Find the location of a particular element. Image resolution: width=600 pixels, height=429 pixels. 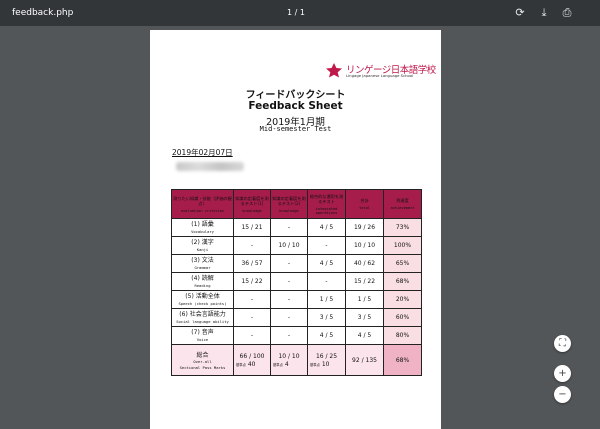

total-test3: 16 / 25 基準点 10 is located at coordinates (326, 360).